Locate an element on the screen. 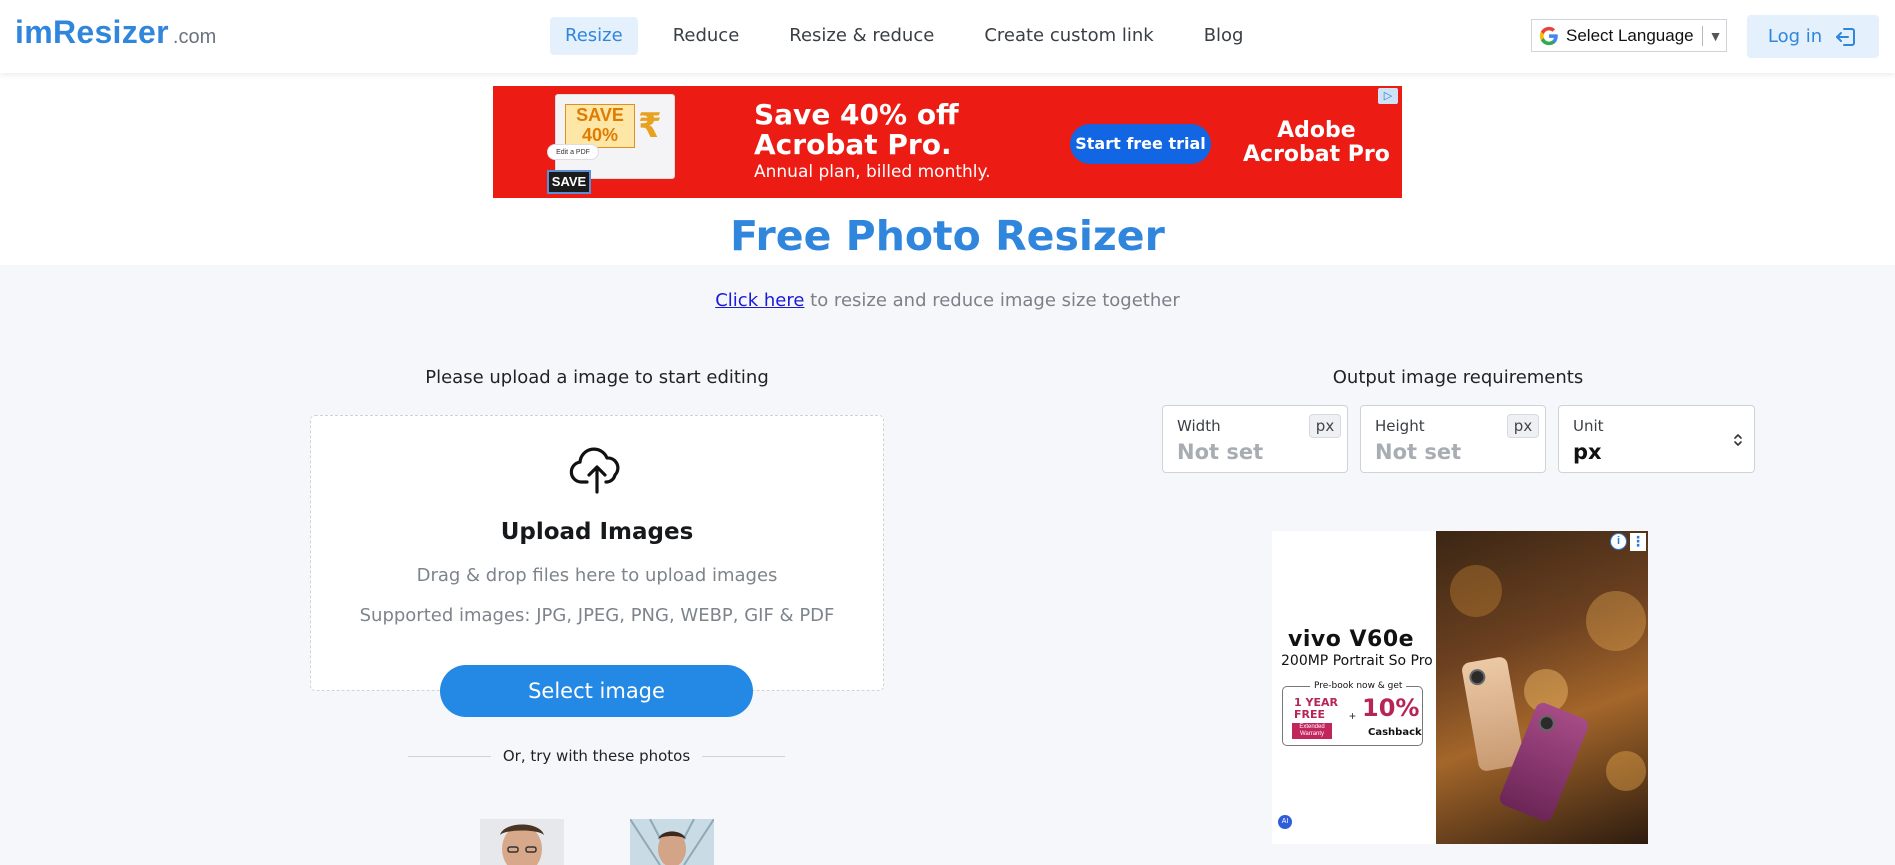 The image size is (1895, 865). sample-photos-divider: Or, try with these photos is located at coordinates (596, 756).